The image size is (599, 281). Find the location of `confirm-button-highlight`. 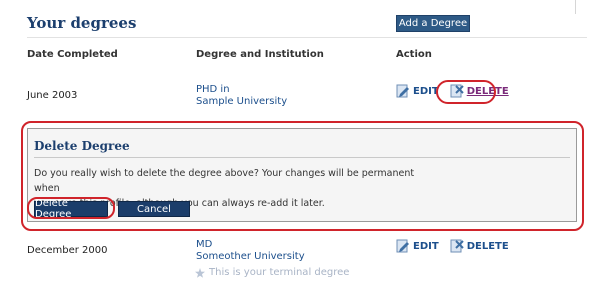

confirm-button-highlight is located at coordinates (71, 208).